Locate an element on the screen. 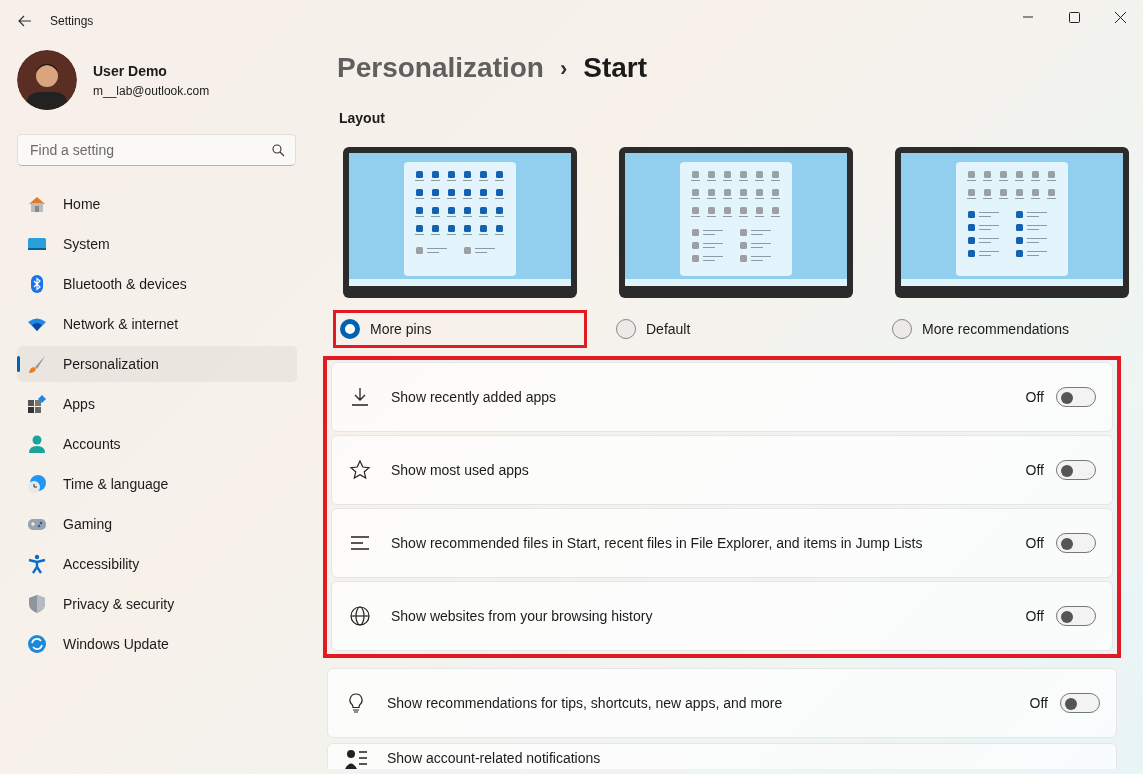  setting-label: Show recommended files in Start, recent files in File Explorer, and items in Jump Lists is located at coordinates (657, 543).